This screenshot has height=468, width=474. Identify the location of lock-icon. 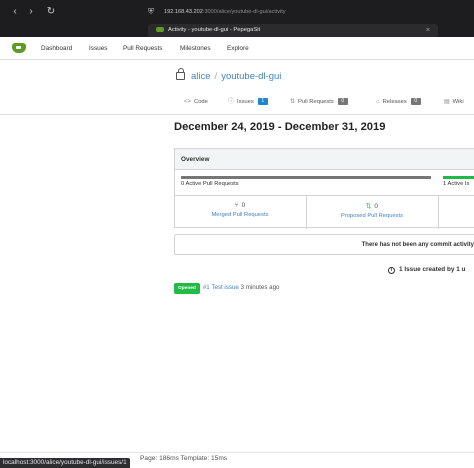
(180, 74).